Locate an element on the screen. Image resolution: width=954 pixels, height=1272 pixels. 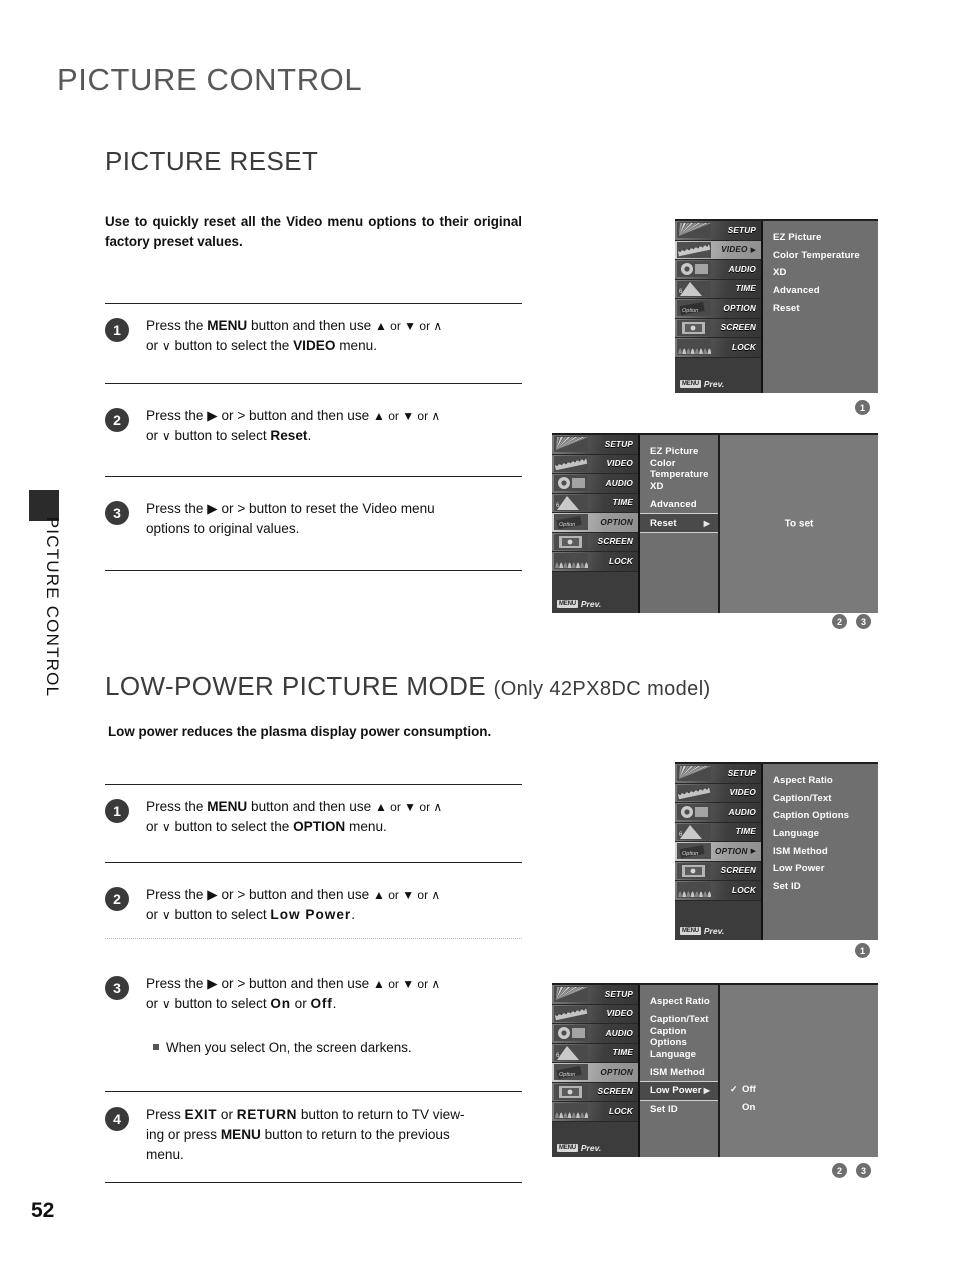
osd-menu-item-reset: Reset ▶ is located at coordinates (679, 523).